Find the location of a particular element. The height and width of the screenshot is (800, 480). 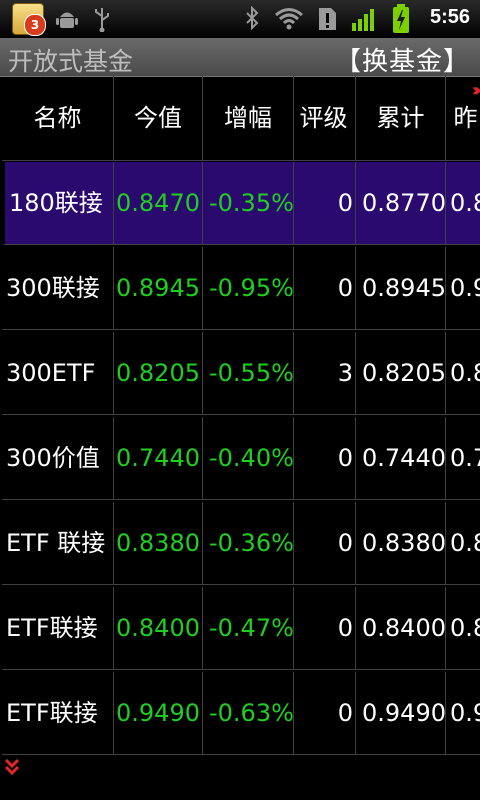

table-row: 180联接 0.8470 -0.35% 0 0.8770 0.8 is located at coordinates (240, 204).